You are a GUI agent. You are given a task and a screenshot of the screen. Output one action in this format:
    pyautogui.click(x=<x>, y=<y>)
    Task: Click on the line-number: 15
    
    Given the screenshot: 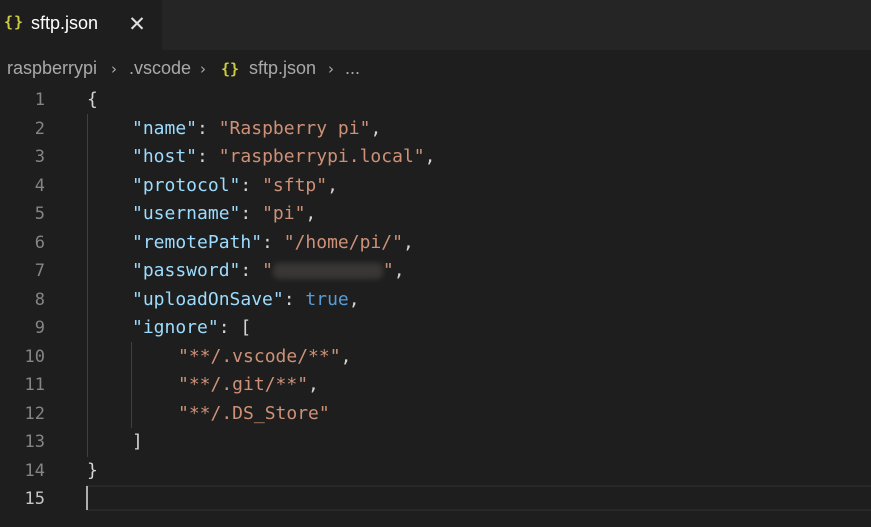 What is the action you would take?
    pyautogui.click(x=34, y=499)
    